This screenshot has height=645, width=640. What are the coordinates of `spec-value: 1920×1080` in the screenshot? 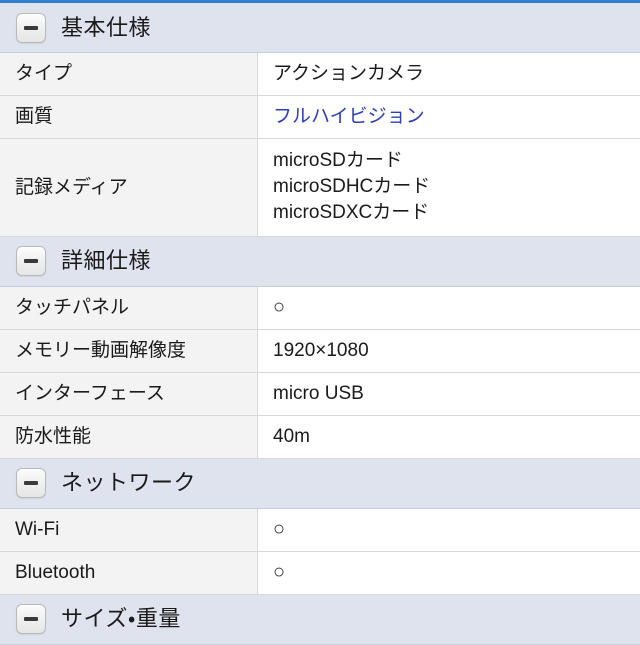 It's located at (449, 350).